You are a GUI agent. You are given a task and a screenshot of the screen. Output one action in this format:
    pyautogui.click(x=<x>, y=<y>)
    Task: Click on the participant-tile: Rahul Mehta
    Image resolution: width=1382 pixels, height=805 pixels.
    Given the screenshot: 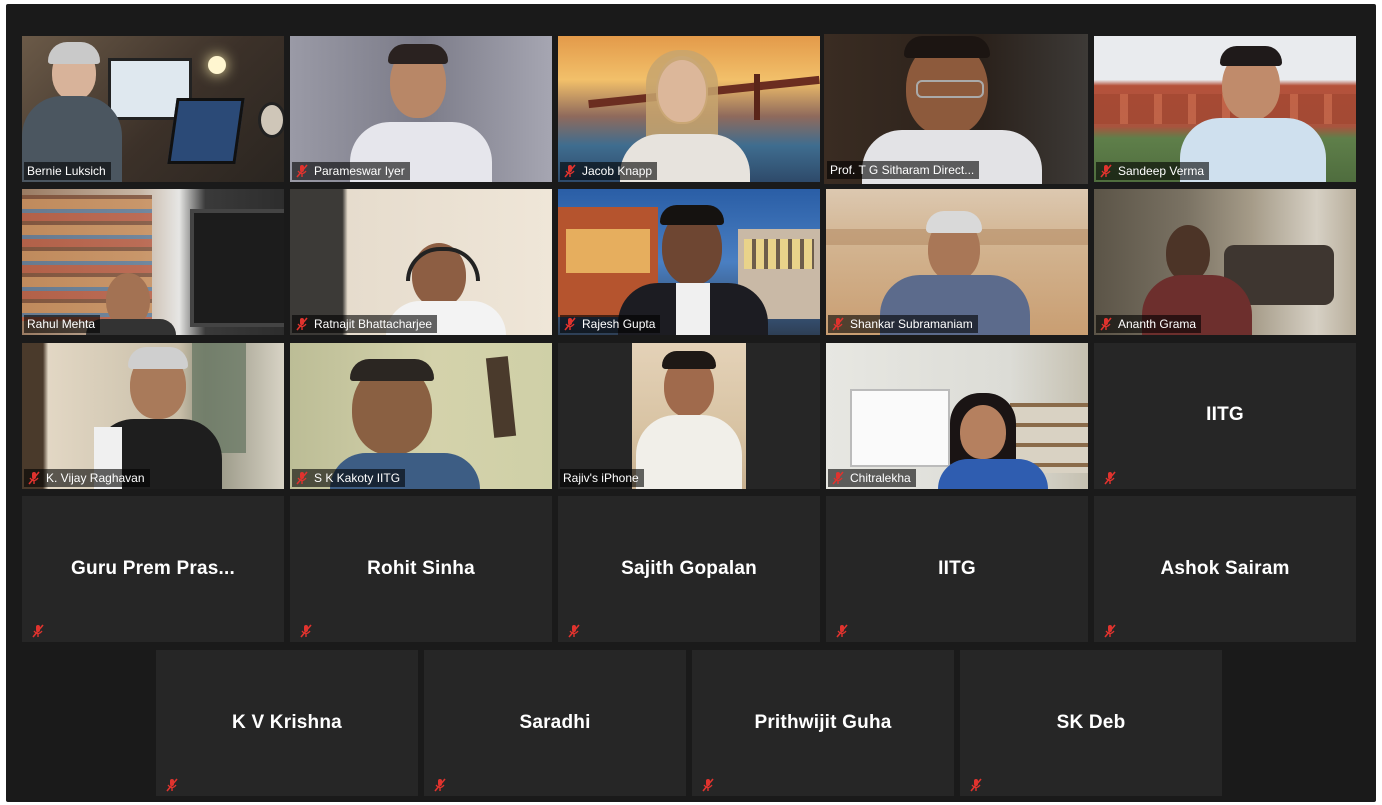 What is the action you would take?
    pyautogui.click(x=153, y=262)
    